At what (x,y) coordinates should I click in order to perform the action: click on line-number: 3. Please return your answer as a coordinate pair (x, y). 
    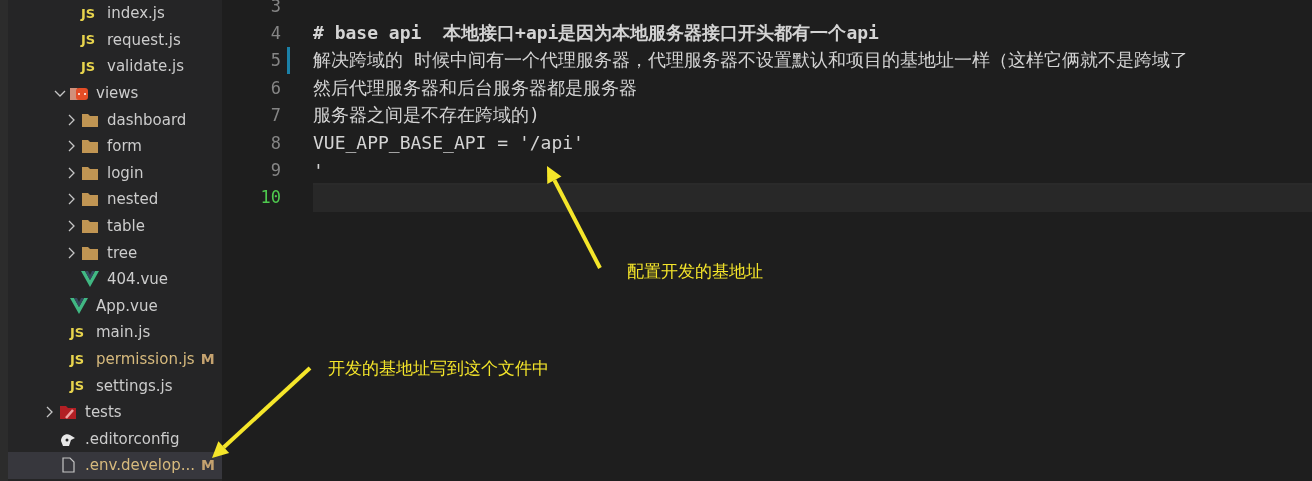
    Looking at the image, I should click on (275, 8).